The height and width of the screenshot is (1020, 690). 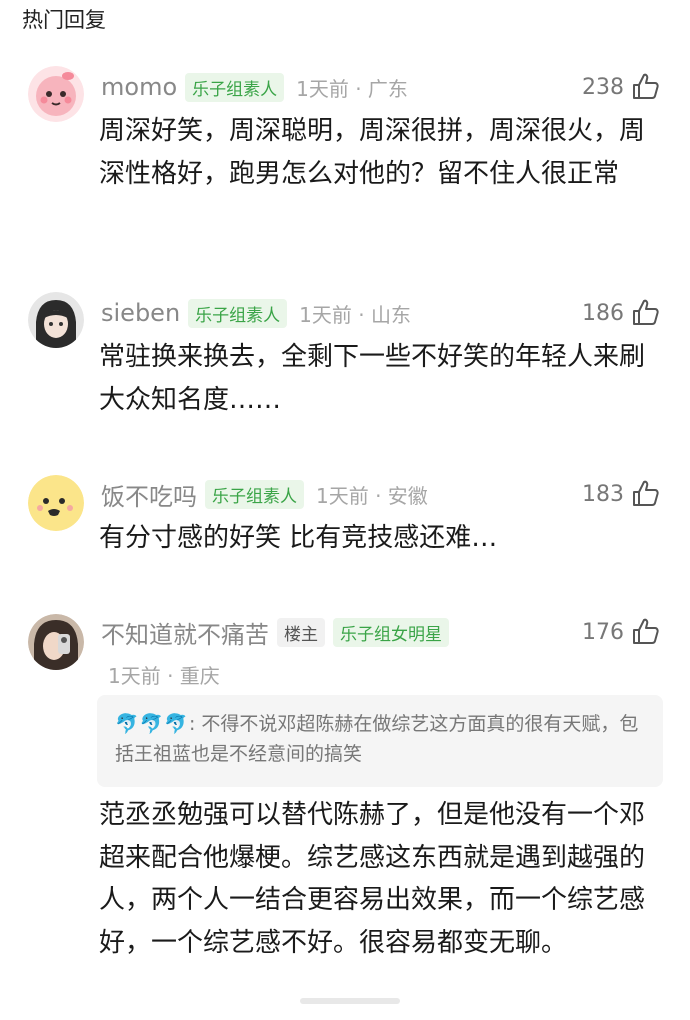 What do you see at coordinates (603, 632) in the screenshot?
I see `like-count: 176` at bounding box center [603, 632].